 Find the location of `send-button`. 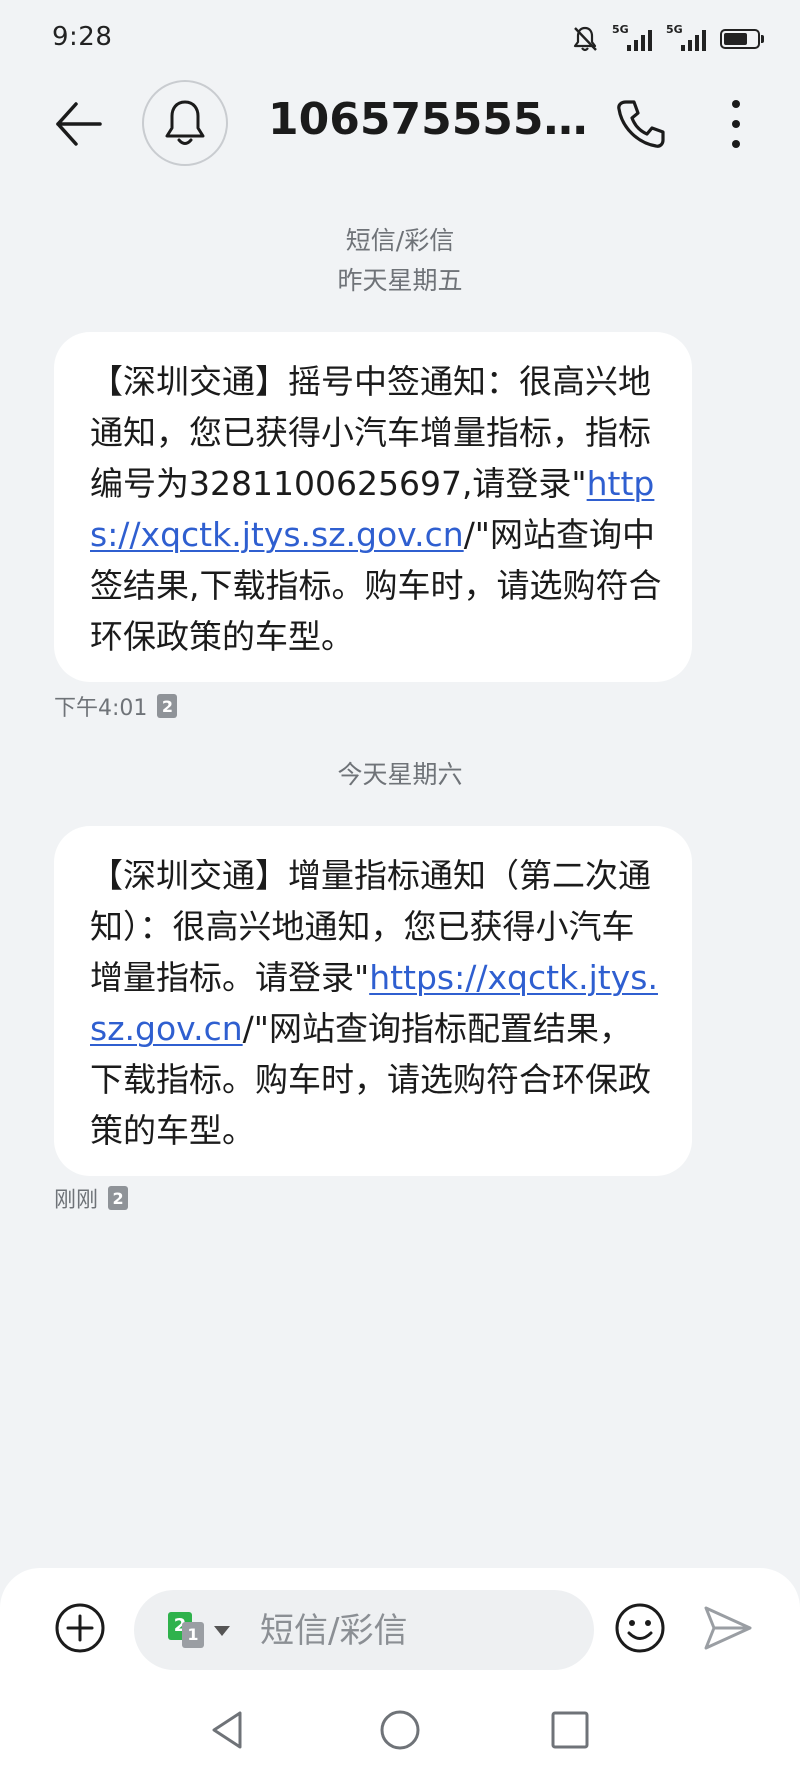

send-button is located at coordinates (728, 1628).